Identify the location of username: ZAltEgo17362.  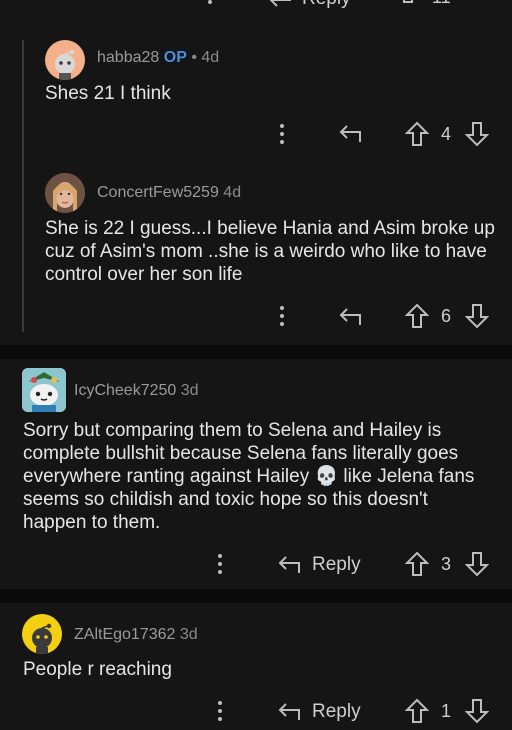
(124, 634).